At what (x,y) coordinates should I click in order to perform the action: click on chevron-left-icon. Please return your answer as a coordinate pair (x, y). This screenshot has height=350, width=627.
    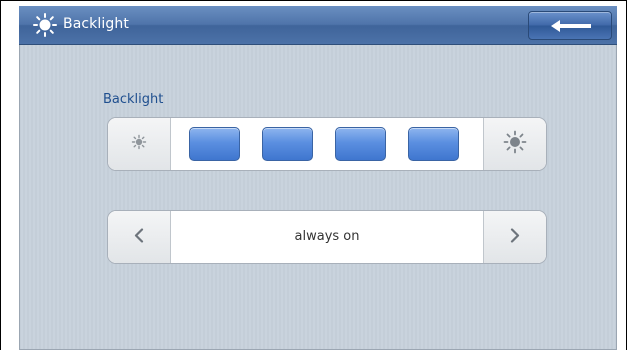
    Looking at the image, I should click on (139, 237).